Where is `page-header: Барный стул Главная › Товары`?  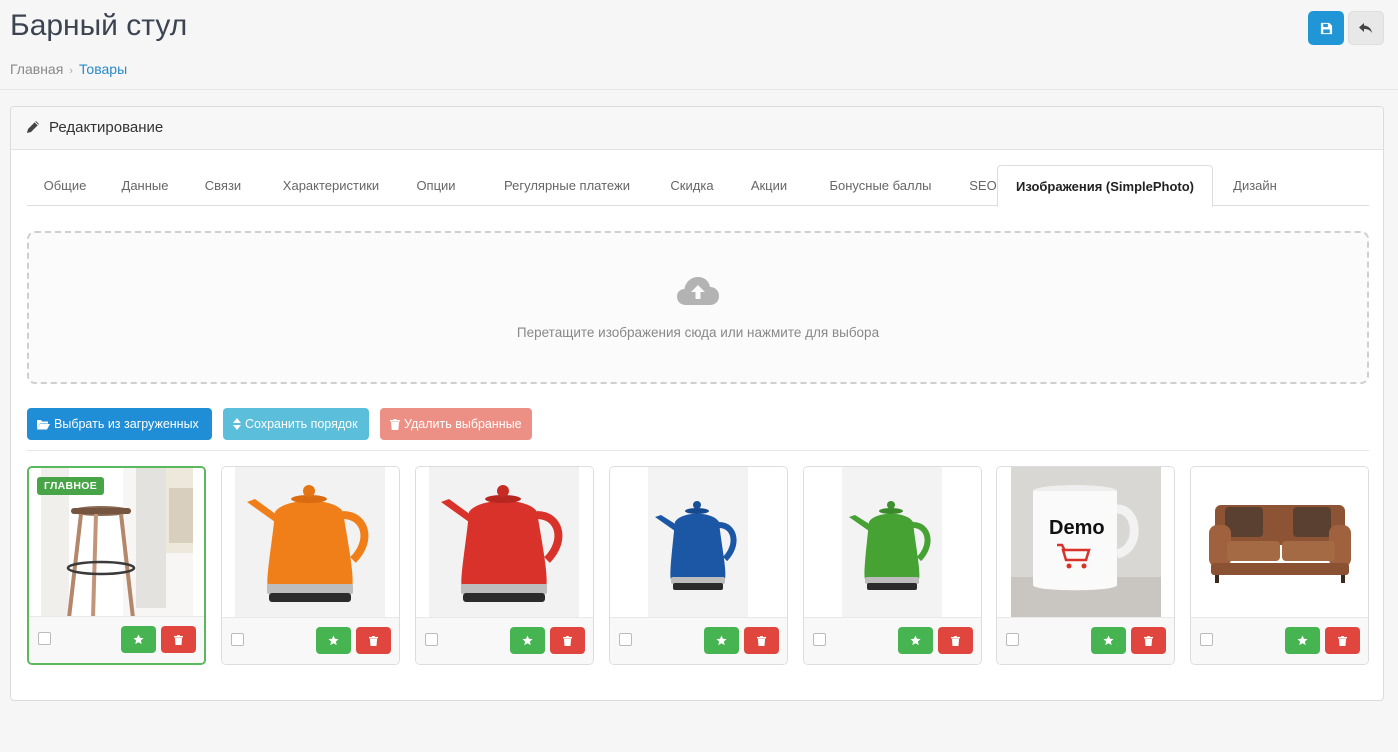 page-header: Барный стул Главная › Товары is located at coordinates (699, 45).